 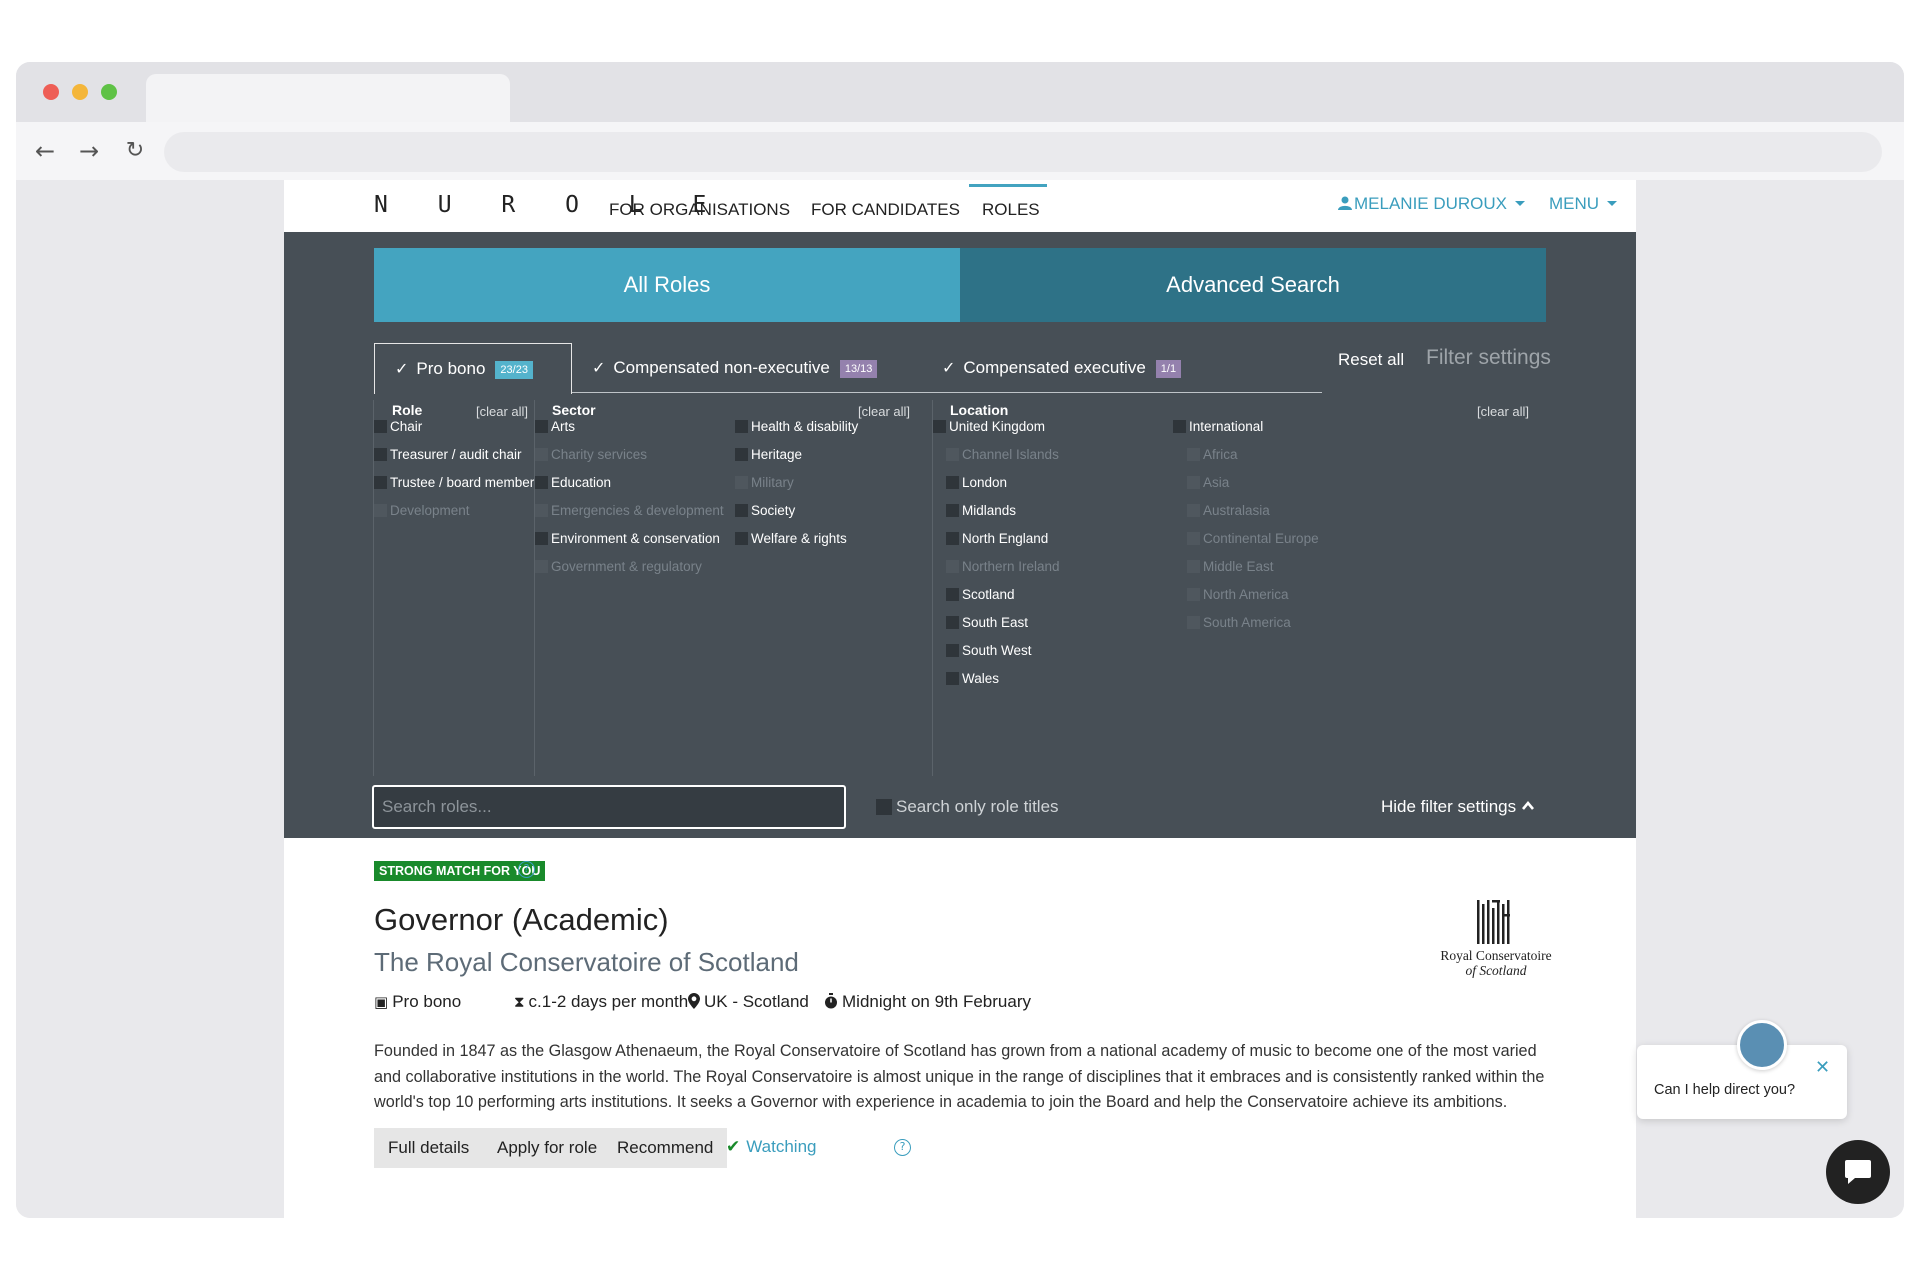 What do you see at coordinates (765, 510) in the screenshot?
I see `sector-option-society: Society` at bounding box center [765, 510].